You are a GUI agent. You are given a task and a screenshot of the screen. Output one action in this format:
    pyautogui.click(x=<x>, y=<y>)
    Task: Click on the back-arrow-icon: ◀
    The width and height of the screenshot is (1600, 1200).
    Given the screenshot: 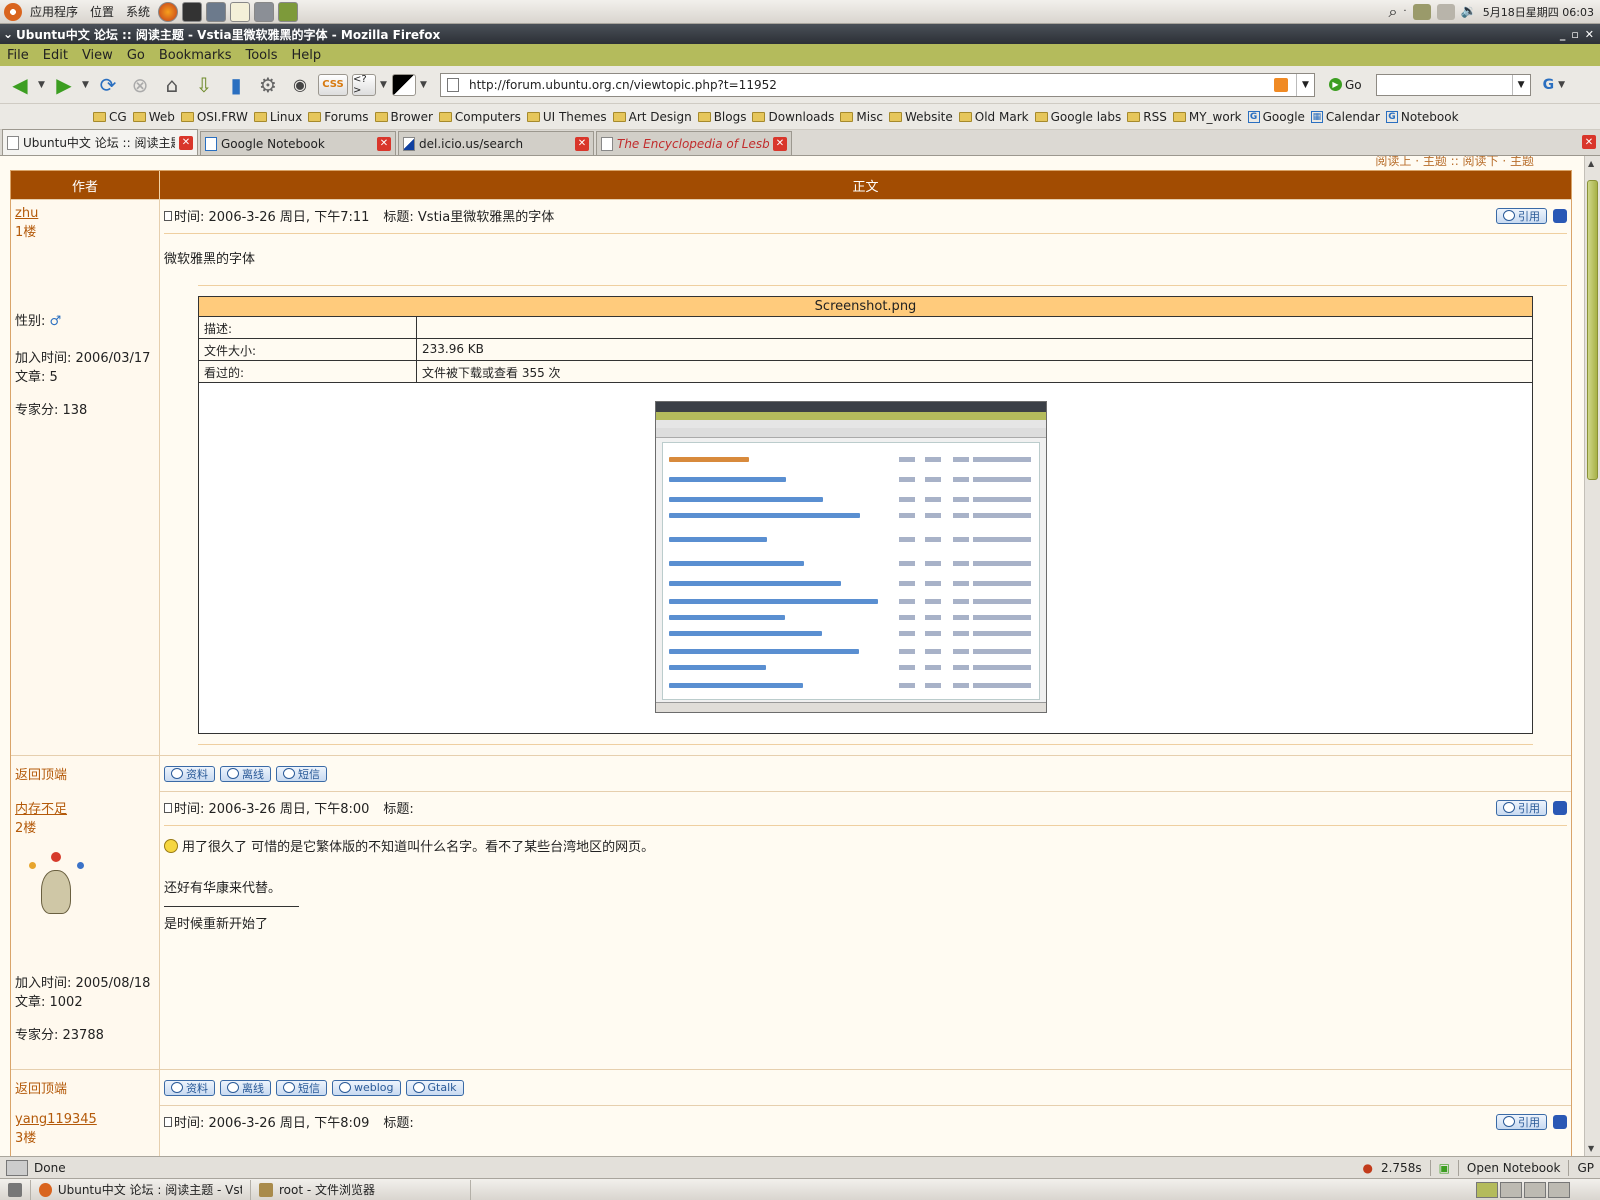 What is the action you would take?
    pyautogui.click(x=20, y=85)
    